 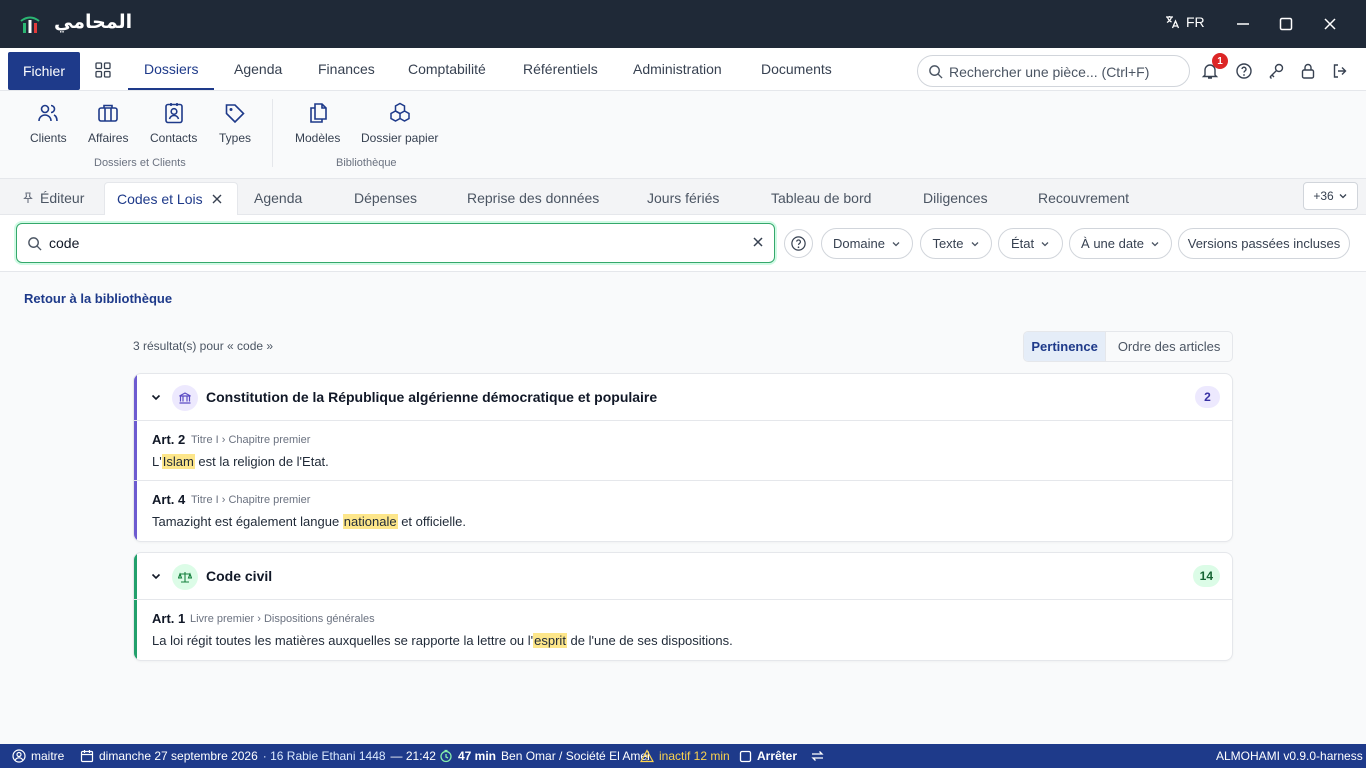 I want to click on sort-toggle: Pertinence Ordre des articles, so click(x=1128, y=346).